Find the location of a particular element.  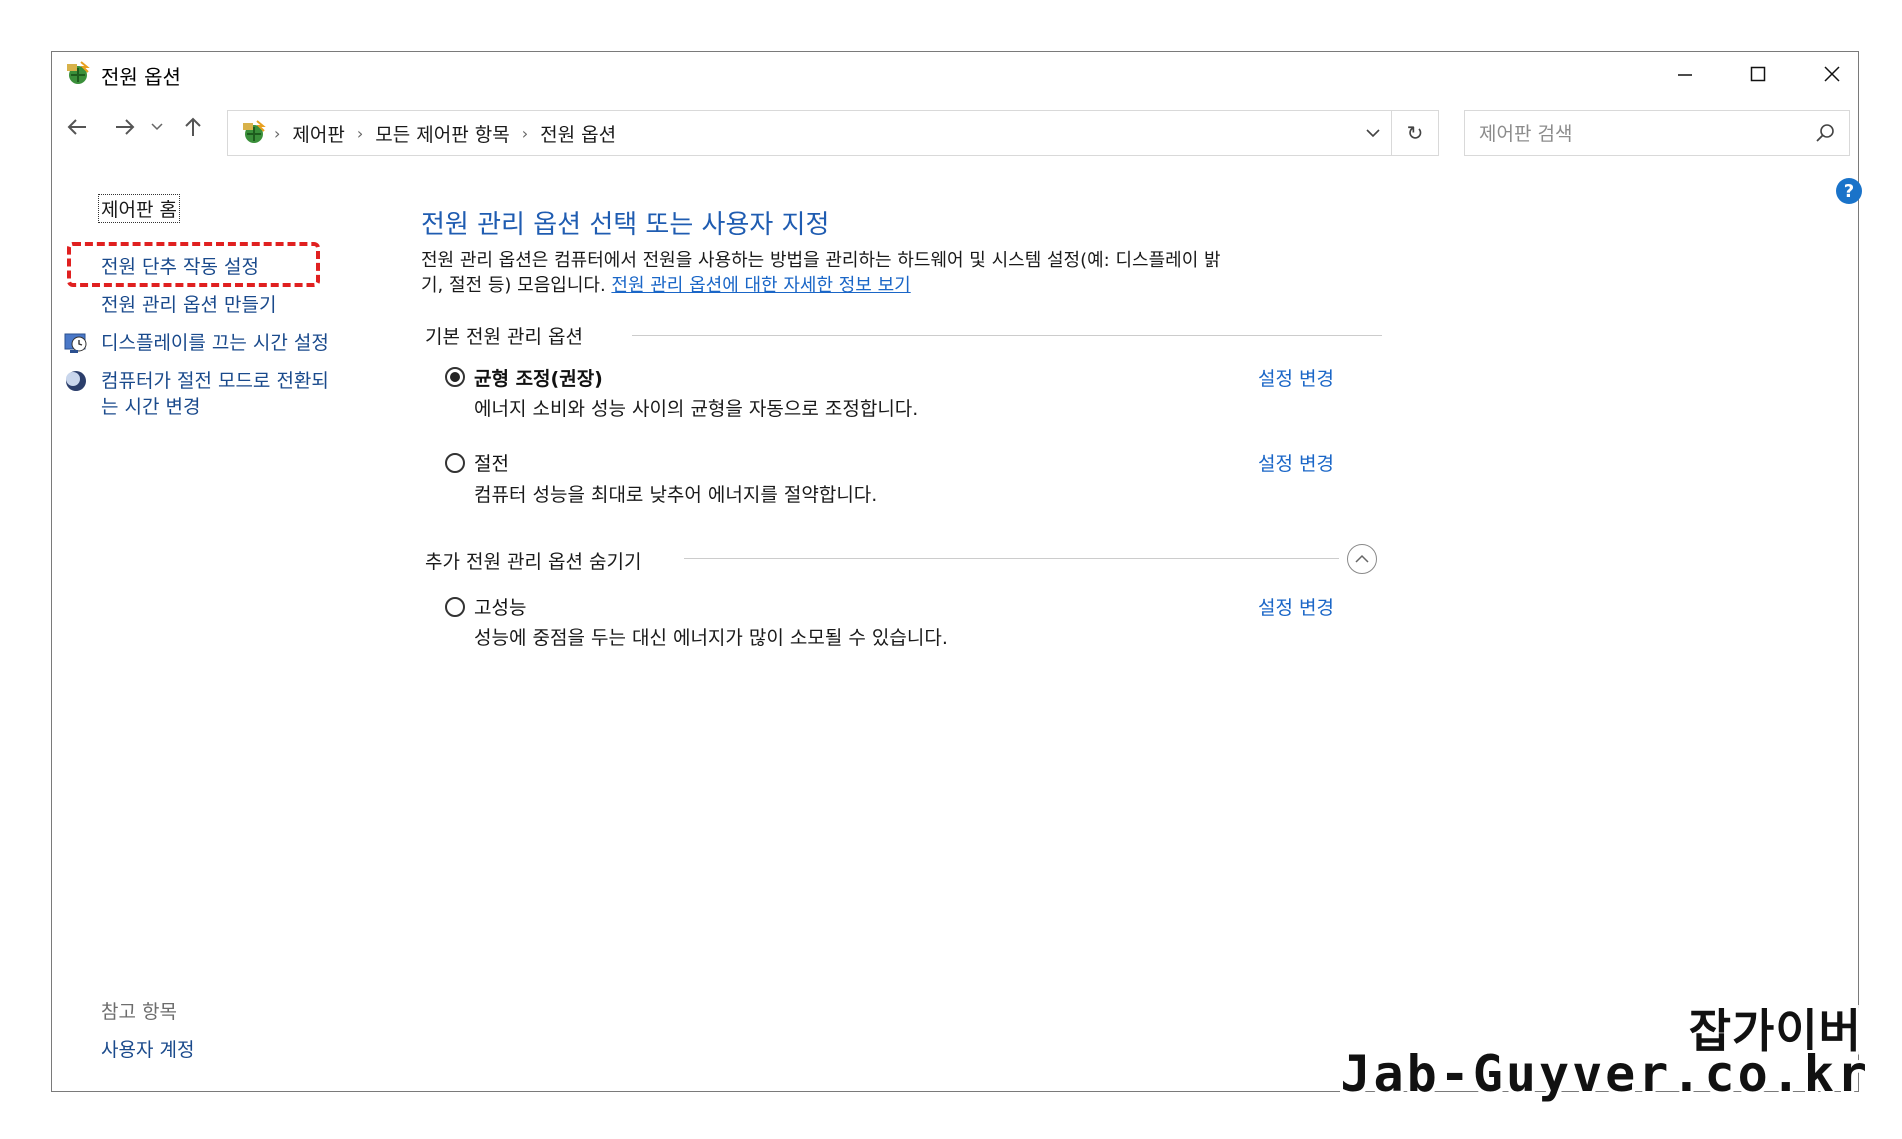

maximize-icon is located at coordinates (1758, 74).